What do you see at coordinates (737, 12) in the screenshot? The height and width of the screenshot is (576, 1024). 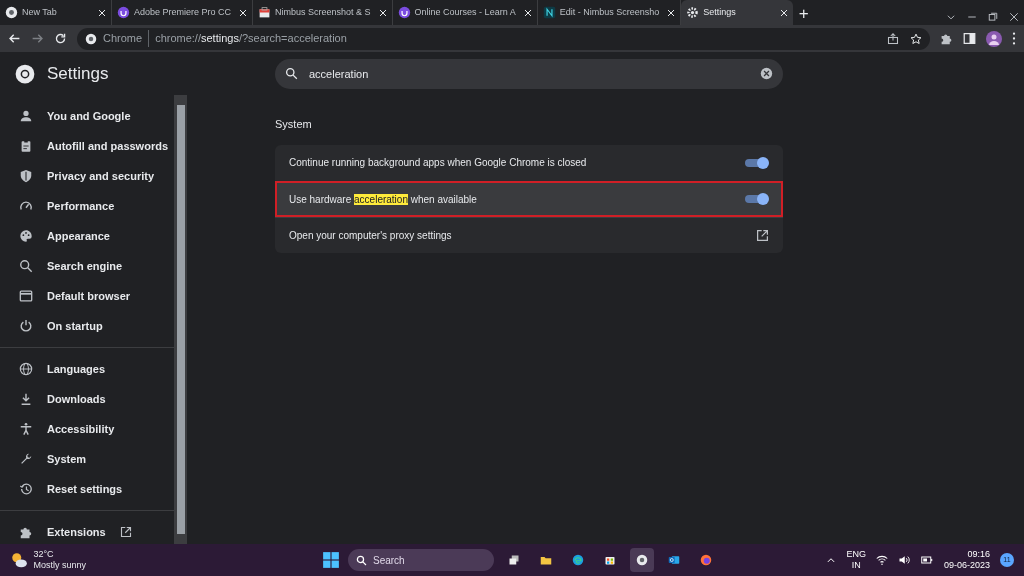 I see `browser-tab: Settings` at bounding box center [737, 12].